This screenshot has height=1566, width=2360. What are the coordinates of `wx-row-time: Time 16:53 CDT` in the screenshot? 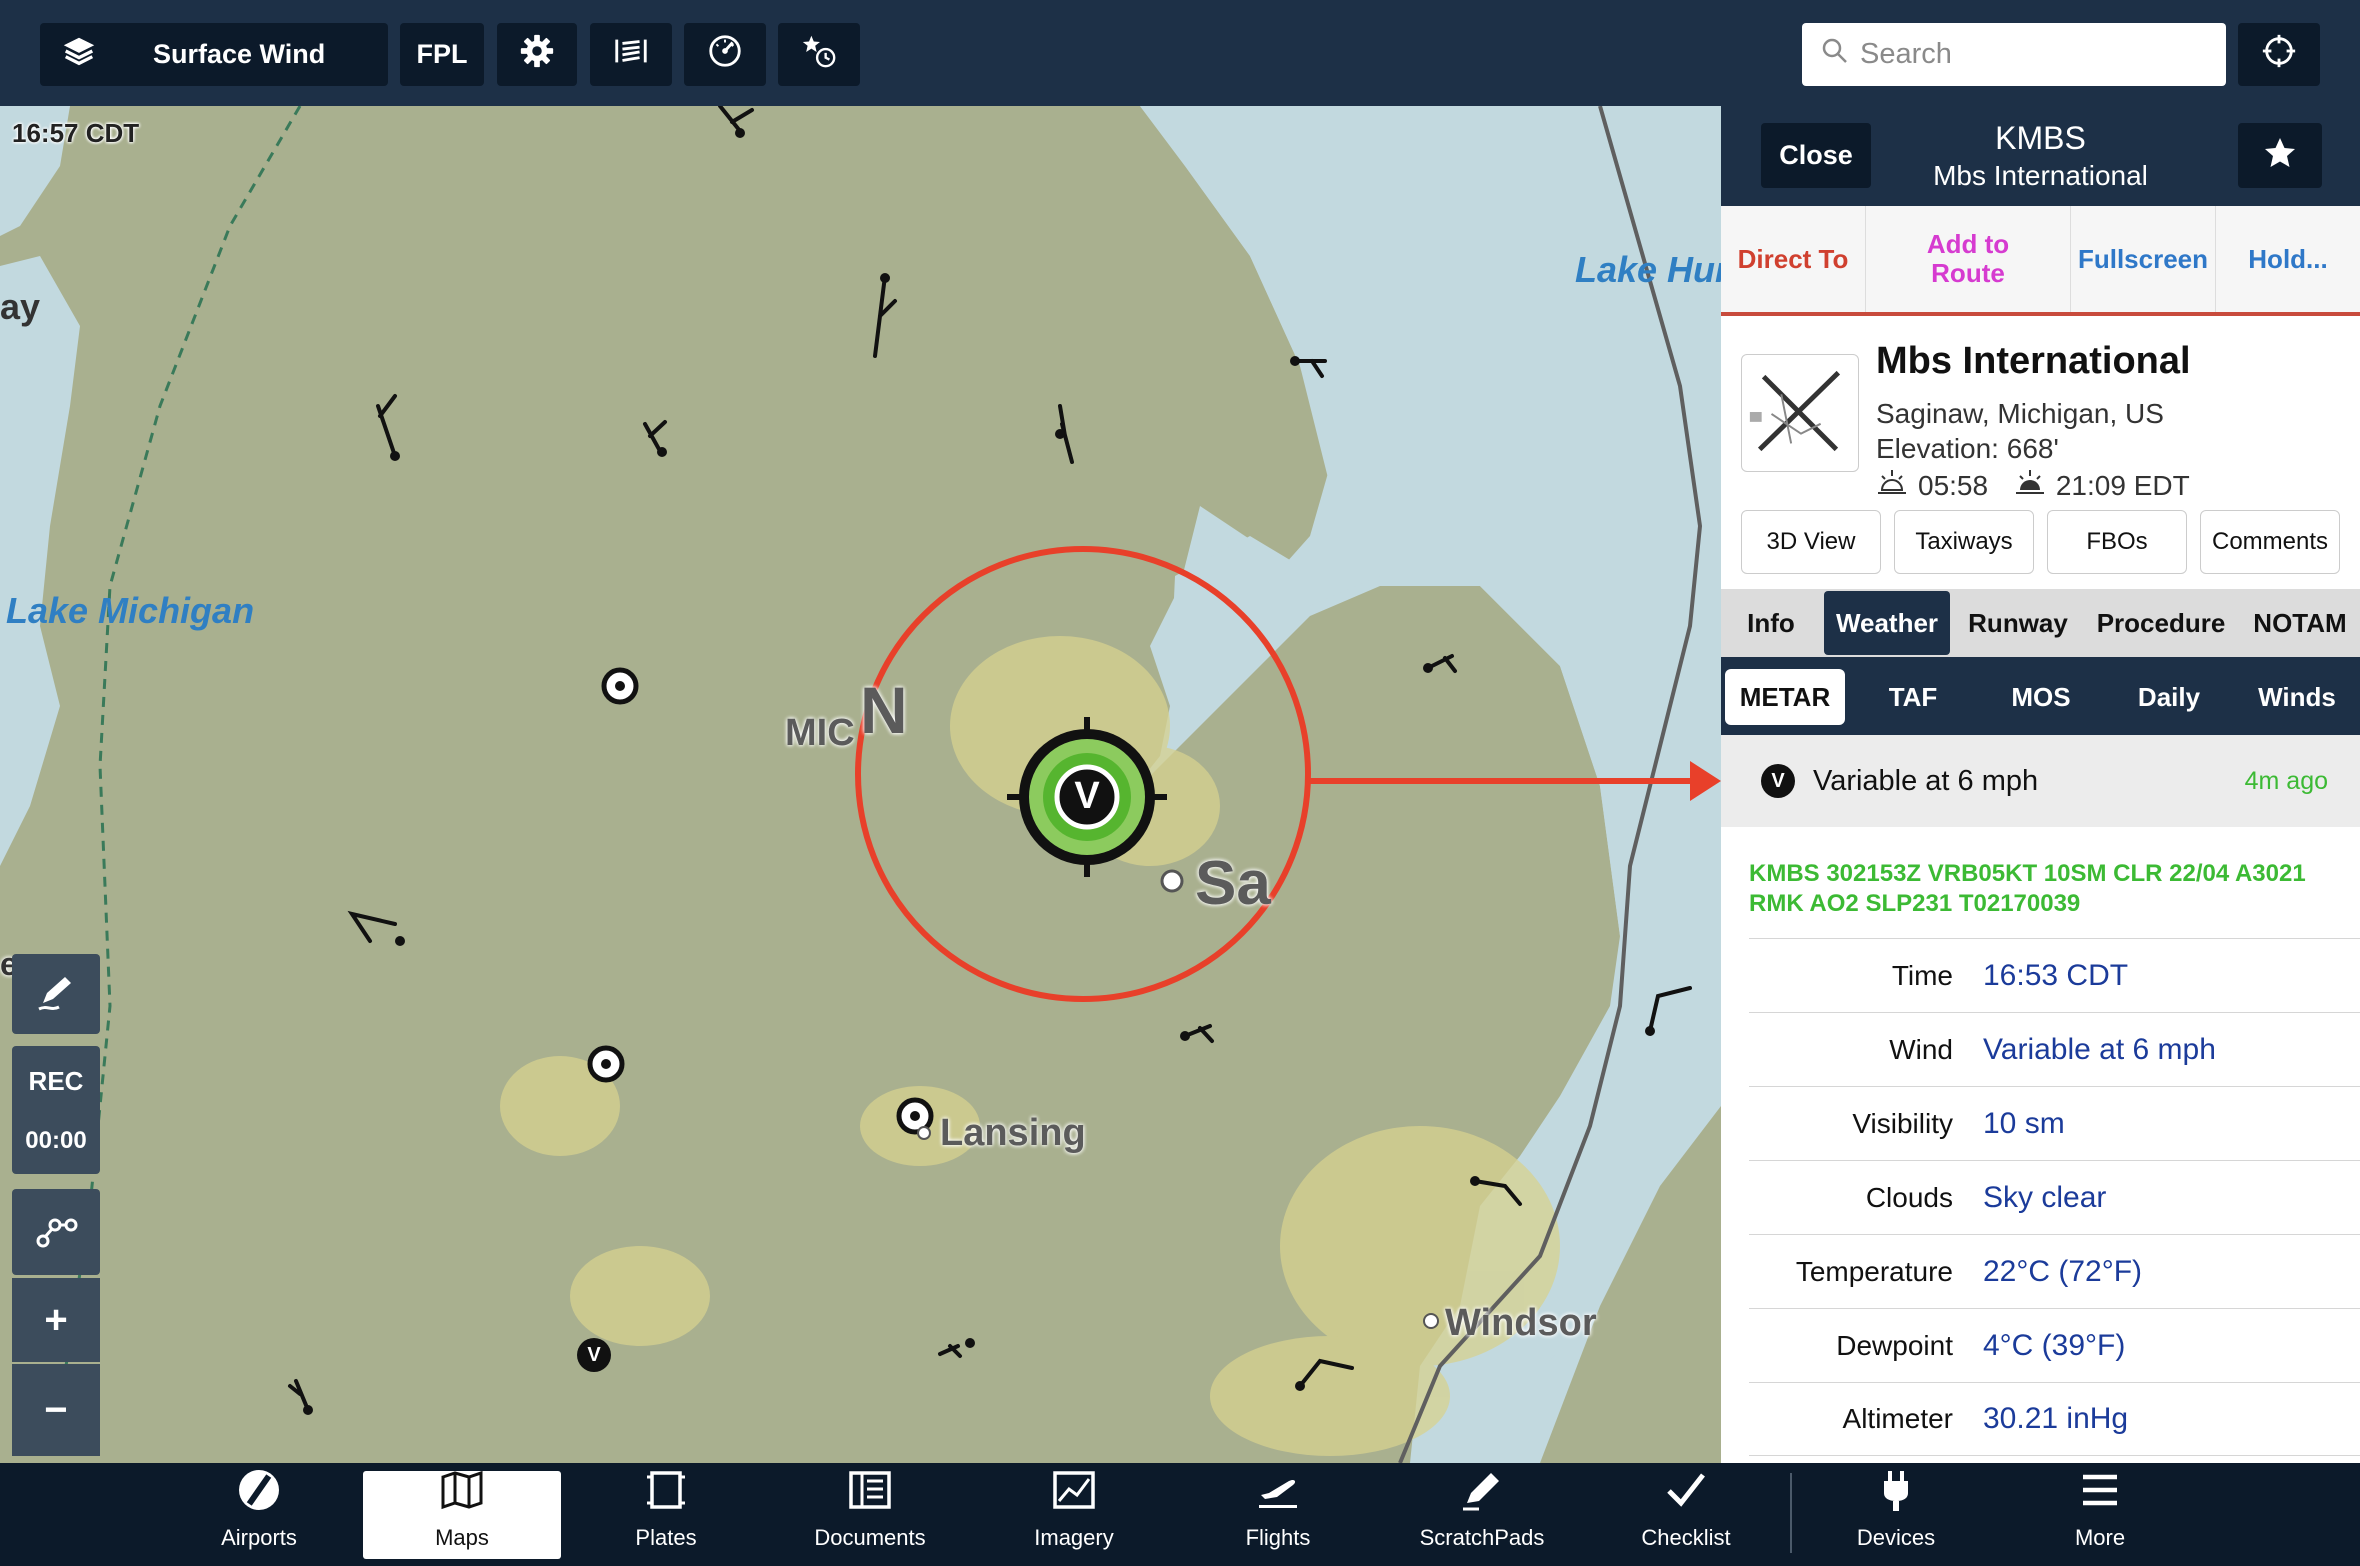 It's located at (2054, 975).